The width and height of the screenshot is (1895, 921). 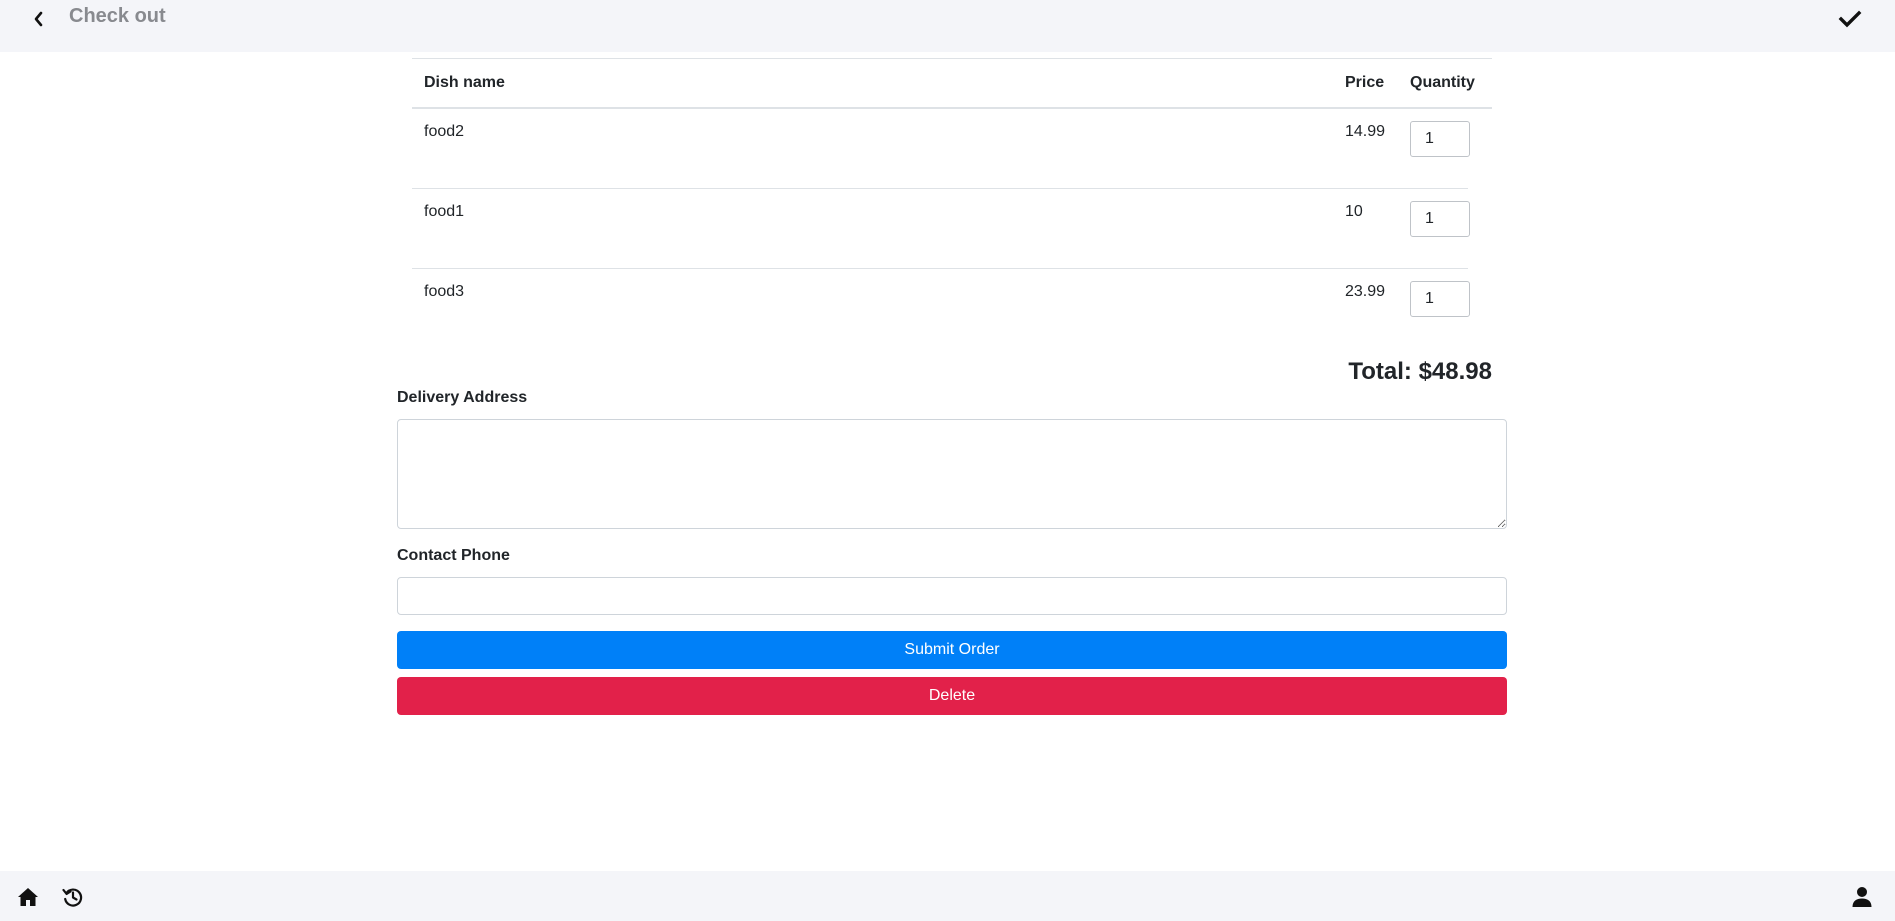 What do you see at coordinates (444, 291) in the screenshot?
I see `dish-name: food3` at bounding box center [444, 291].